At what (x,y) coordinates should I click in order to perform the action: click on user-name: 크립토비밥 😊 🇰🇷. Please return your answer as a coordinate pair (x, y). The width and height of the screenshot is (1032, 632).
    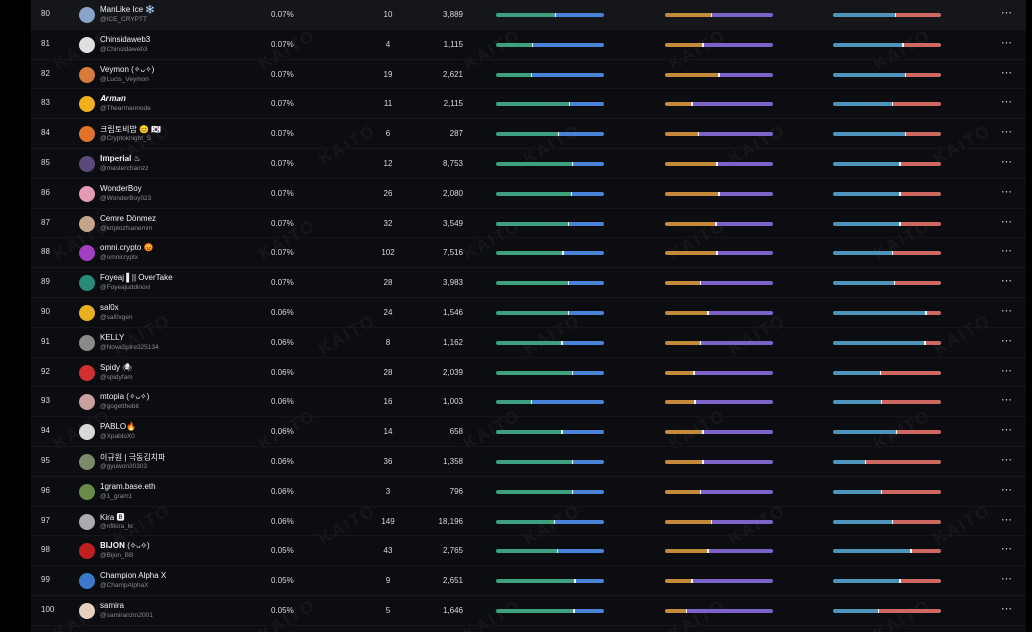
    Looking at the image, I should click on (130, 129).